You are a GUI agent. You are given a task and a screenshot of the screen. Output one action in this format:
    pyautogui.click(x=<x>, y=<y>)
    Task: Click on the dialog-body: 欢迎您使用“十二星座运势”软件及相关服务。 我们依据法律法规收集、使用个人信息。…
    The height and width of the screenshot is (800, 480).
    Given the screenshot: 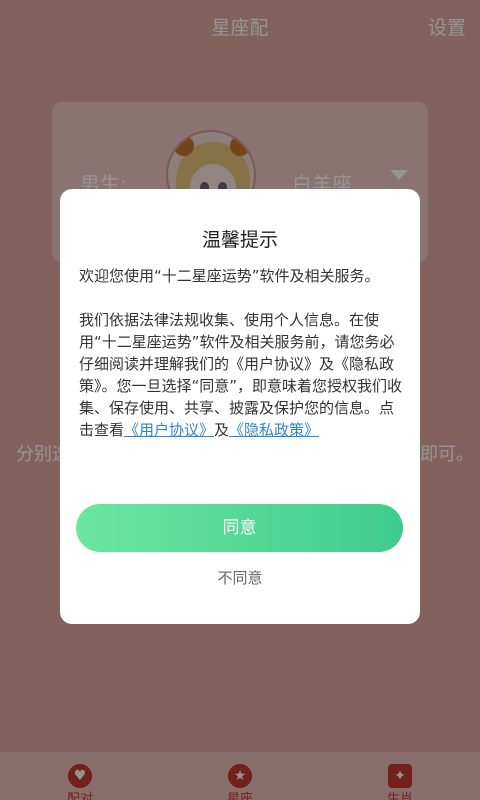 What is the action you would take?
    pyautogui.click(x=241, y=353)
    